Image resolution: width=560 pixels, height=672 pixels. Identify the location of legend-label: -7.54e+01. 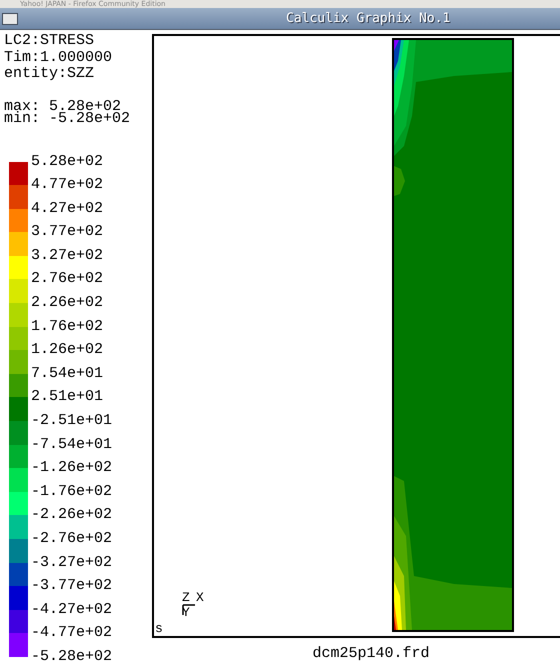
(71, 444).